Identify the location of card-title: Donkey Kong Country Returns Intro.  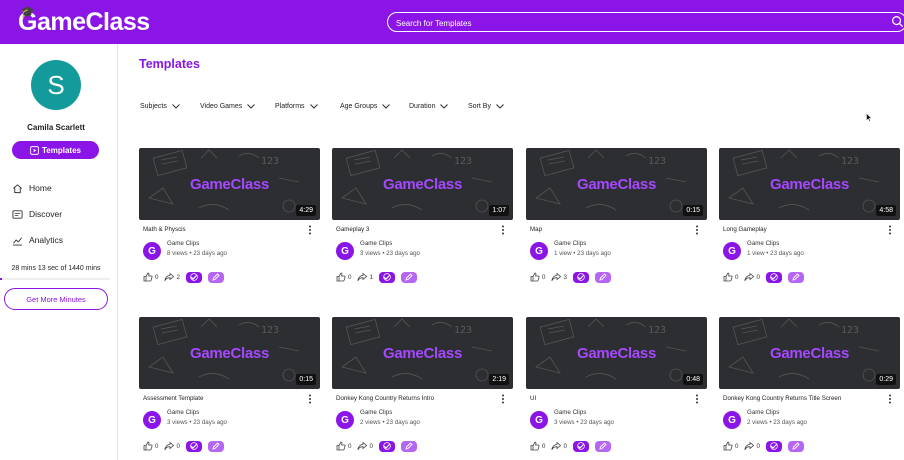
(385, 398).